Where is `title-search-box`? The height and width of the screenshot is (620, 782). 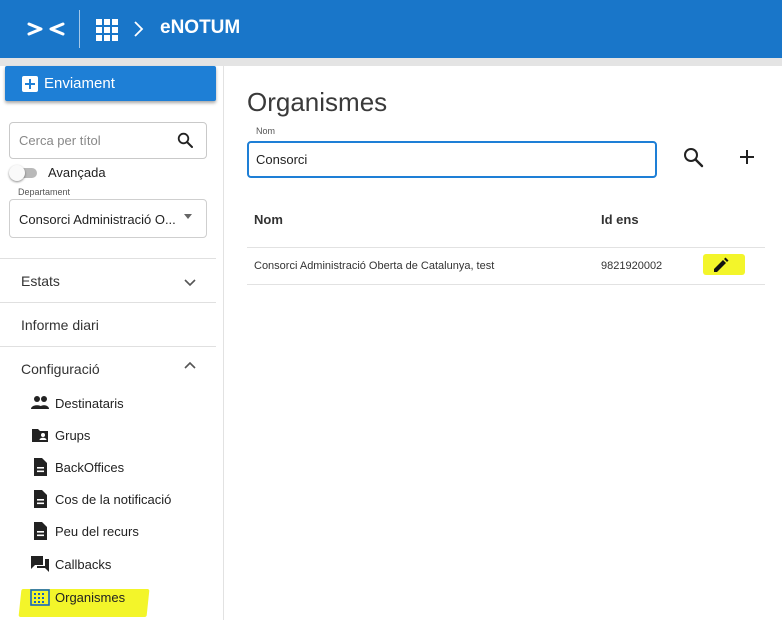
title-search-box is located at coordinates (108, 140).